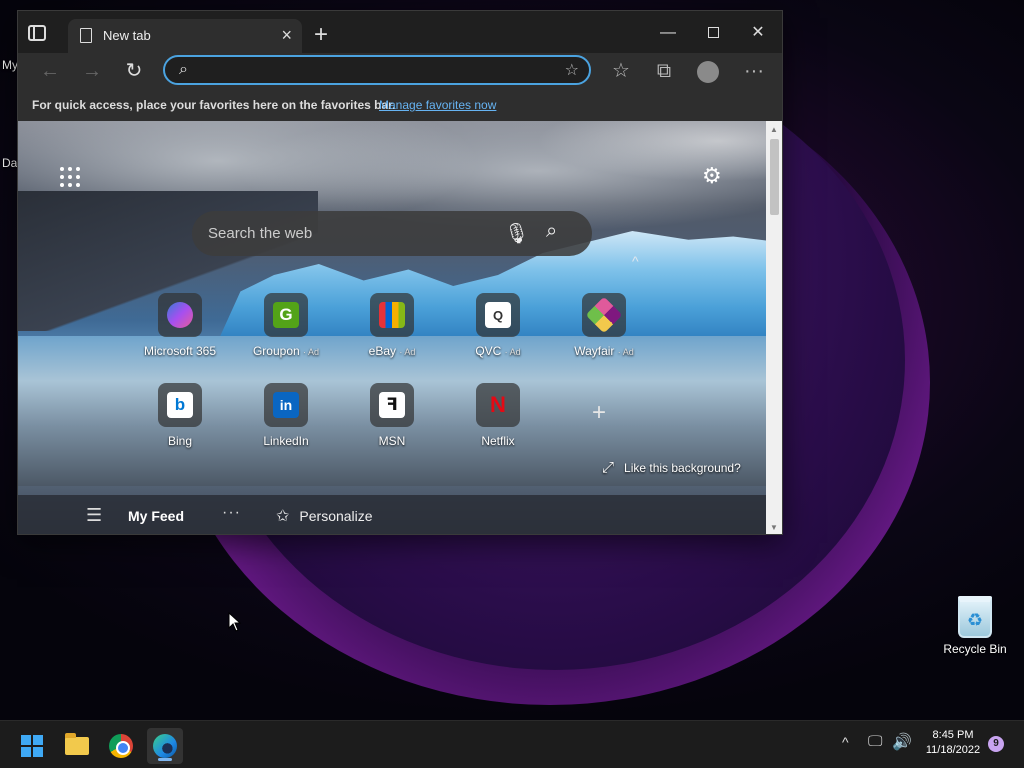 The height and width of the screenshot is (768, 1024). Describe the element at coordinates (902, 742) in the screenshot. I see `volume-icon: 🔊` at that location.